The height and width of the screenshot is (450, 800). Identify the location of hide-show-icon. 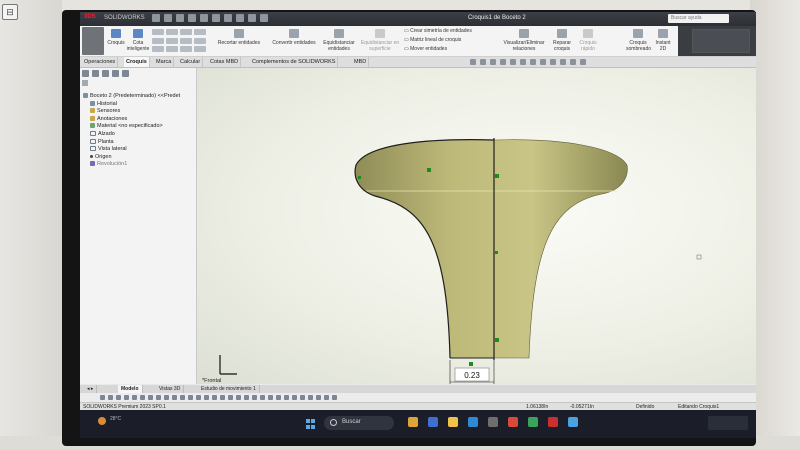
(543, 62).